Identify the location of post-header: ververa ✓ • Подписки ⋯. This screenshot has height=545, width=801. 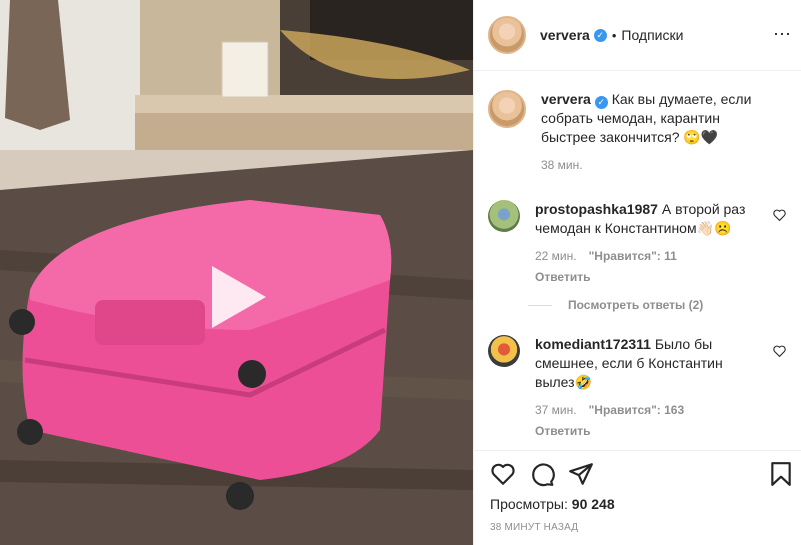
(637, 35).